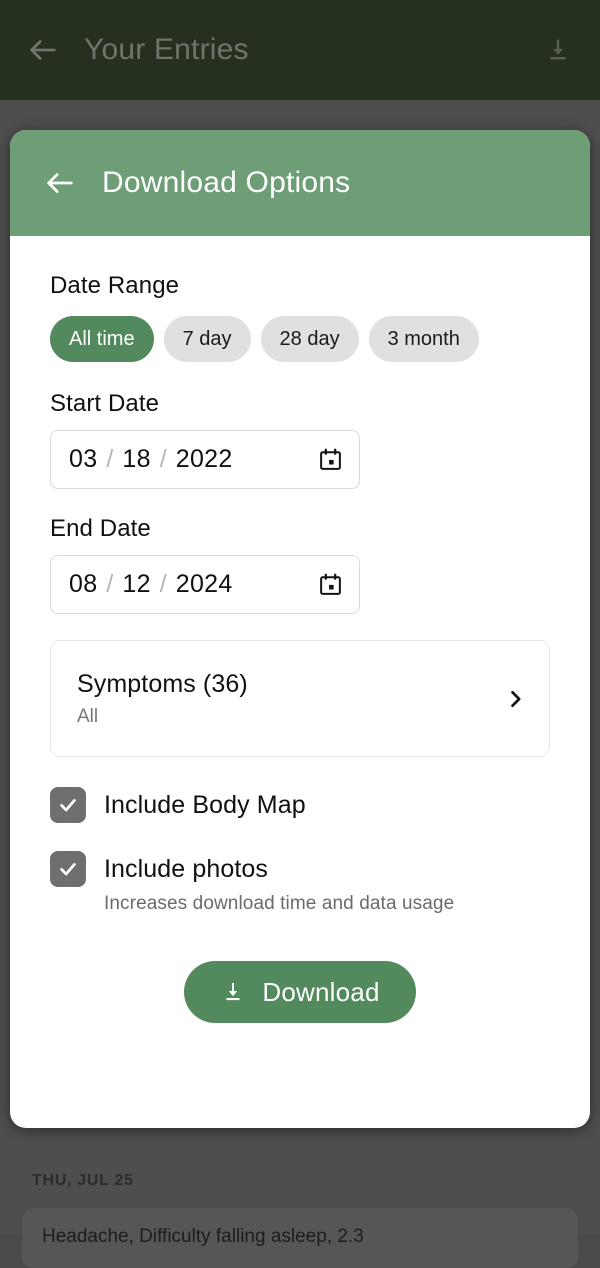 The image size is (600, 1268). I want to click on end-date-label: End Date, so click(100, 528).